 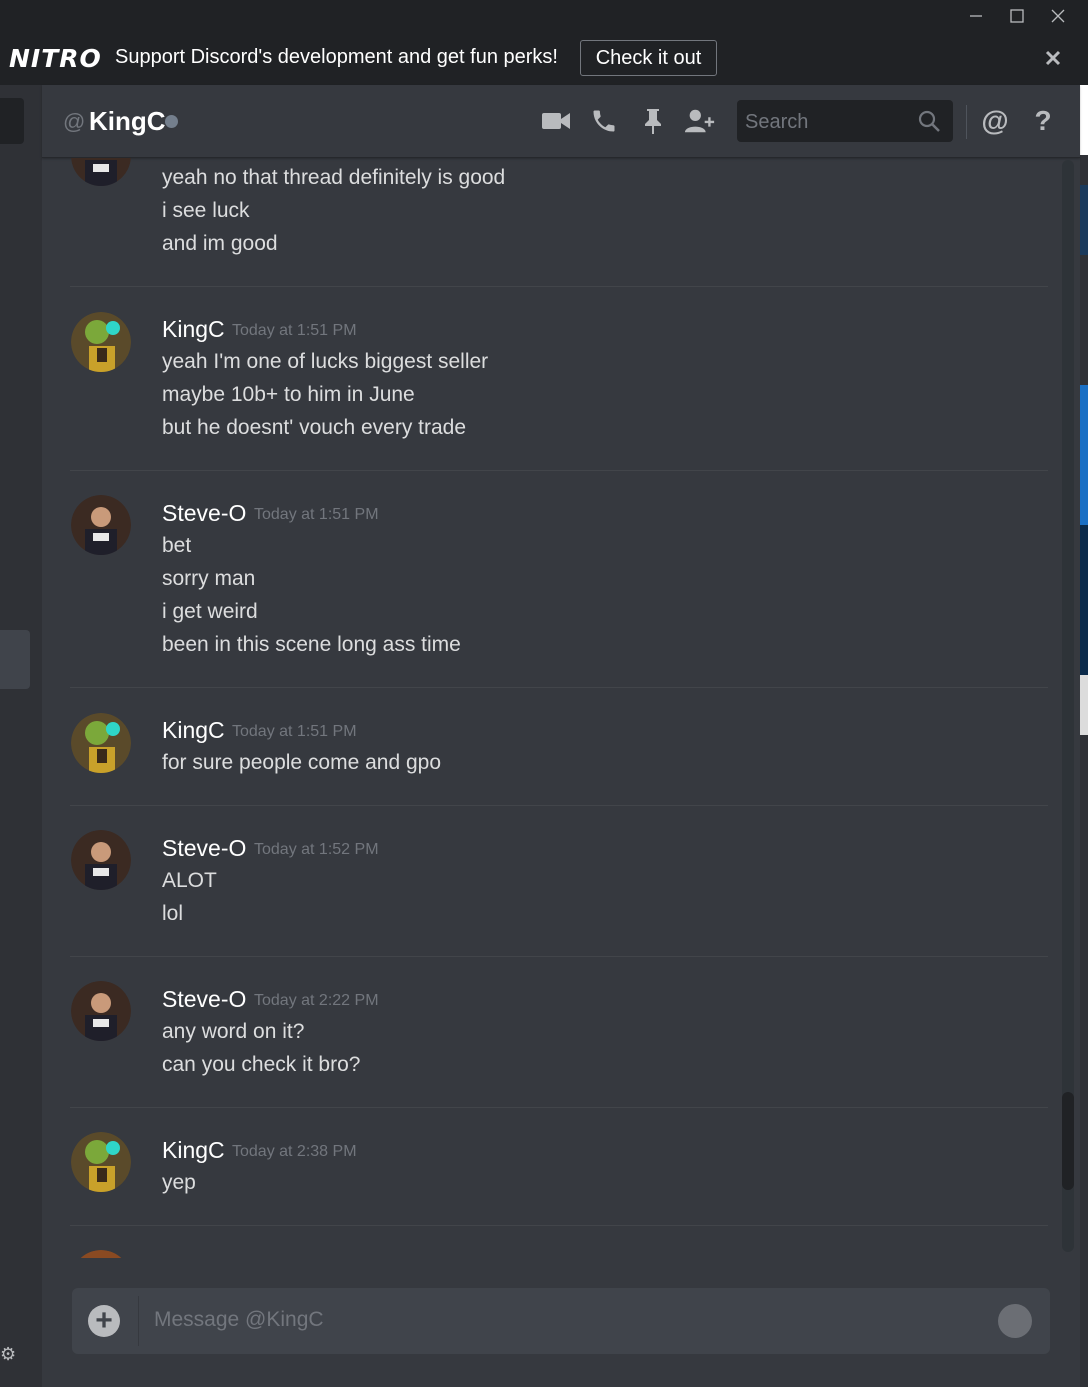 I want to click on minimize-button, so click(x=976, y=16).